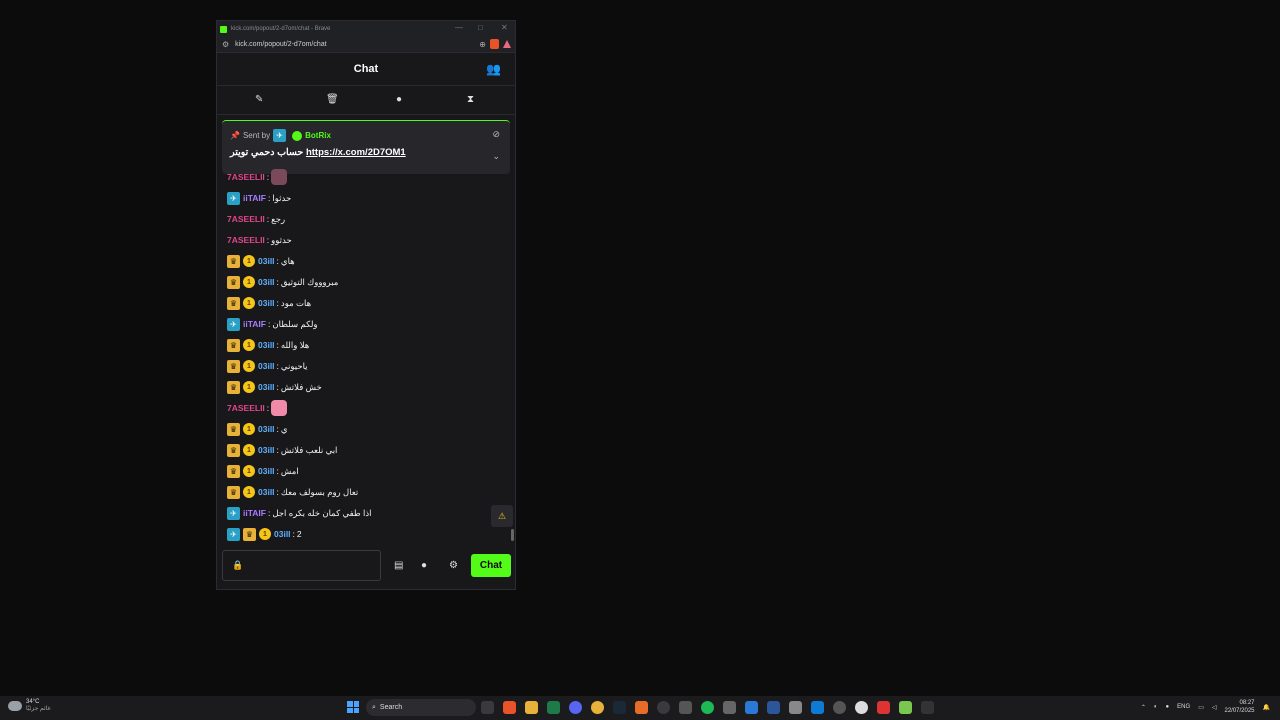  I want to click on chat-message-row: ♛ 1 03ill: هلا والله, so click(268, 345).